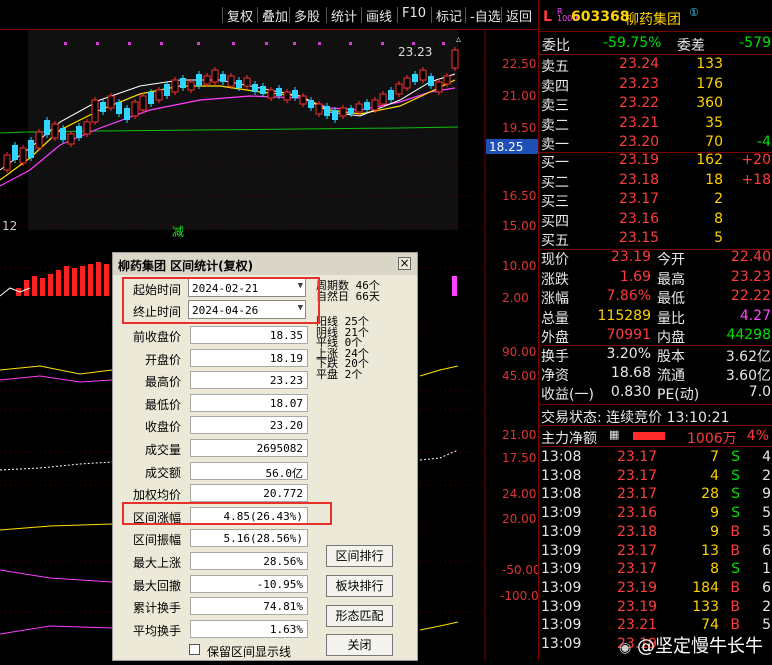  I want to click on dialog-button-2: 形态匹配, so click(359, 616).